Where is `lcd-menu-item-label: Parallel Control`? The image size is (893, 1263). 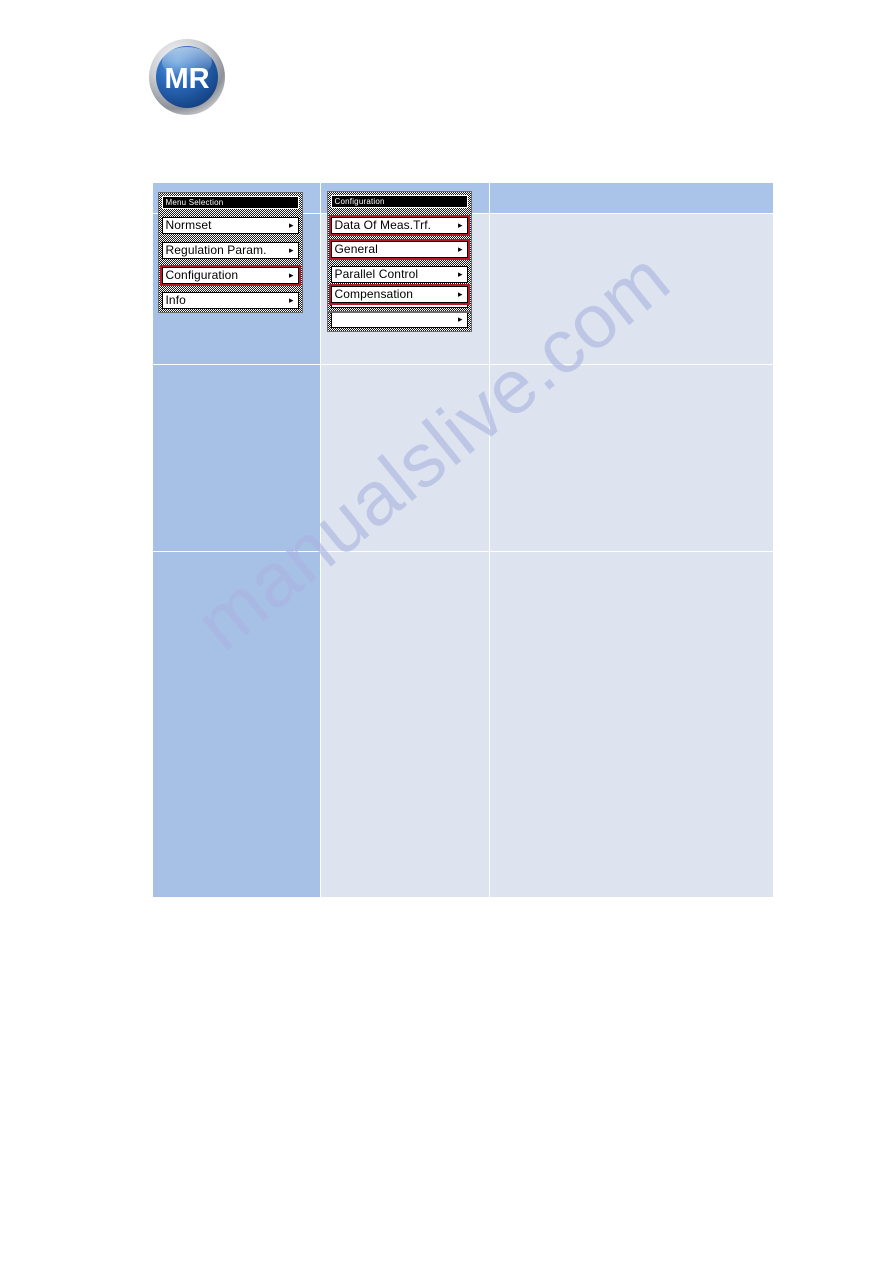 lcd-menu-item-label: Parallel Control is located at coordinates (376, 274).